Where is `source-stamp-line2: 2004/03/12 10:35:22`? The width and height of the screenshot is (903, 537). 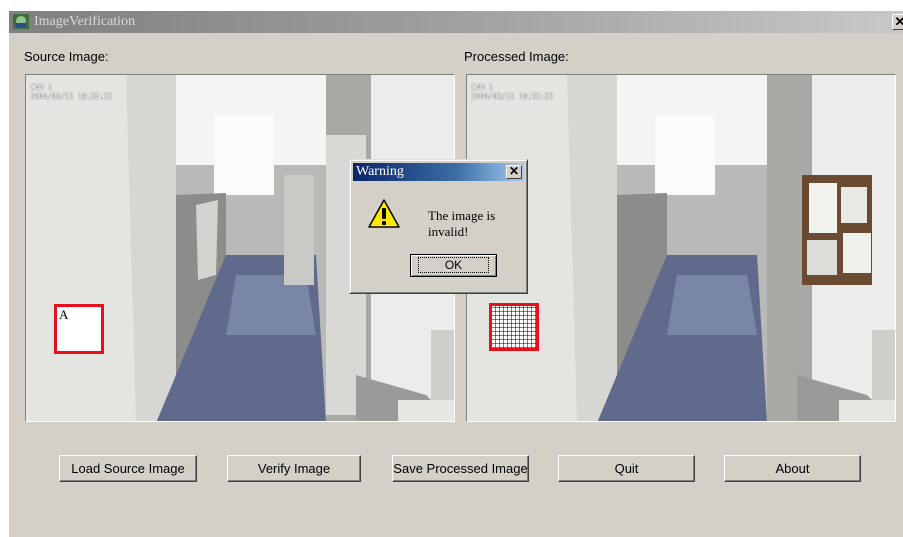 source-stamp-line2: 2004/03/12 10:35:22 is located at coordinates (71, 96).